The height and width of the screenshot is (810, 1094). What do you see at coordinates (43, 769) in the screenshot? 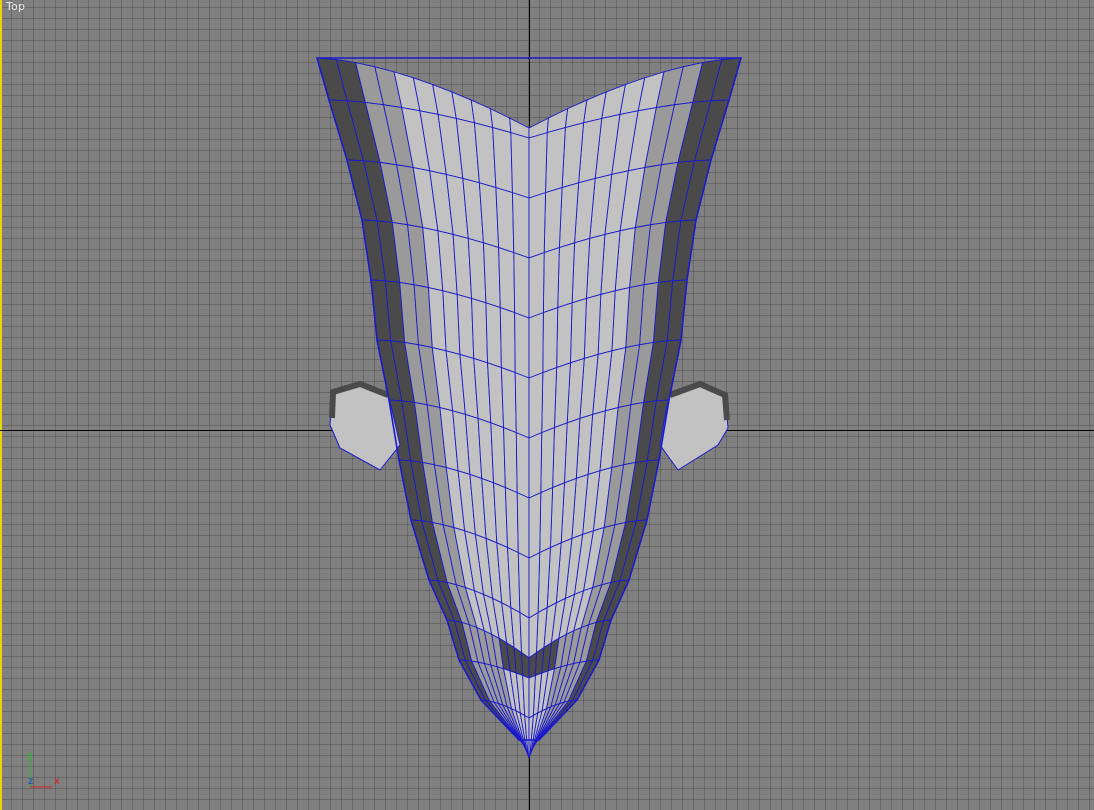
I see `axis-gizmo: y x z` at bounding box center [43, 769].